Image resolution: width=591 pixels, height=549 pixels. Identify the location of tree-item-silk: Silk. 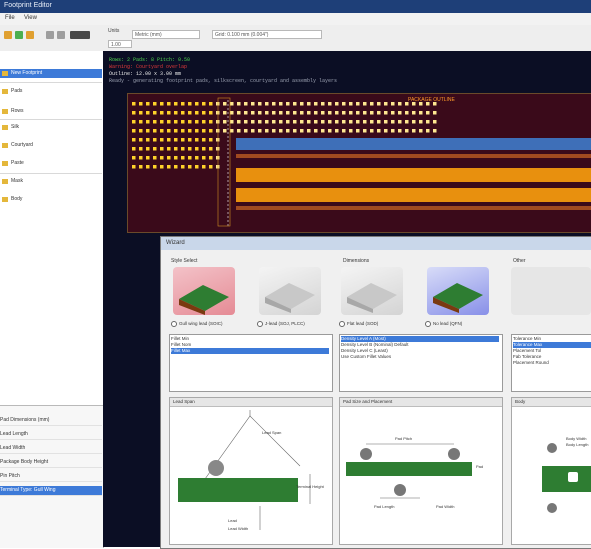
(51, 127).